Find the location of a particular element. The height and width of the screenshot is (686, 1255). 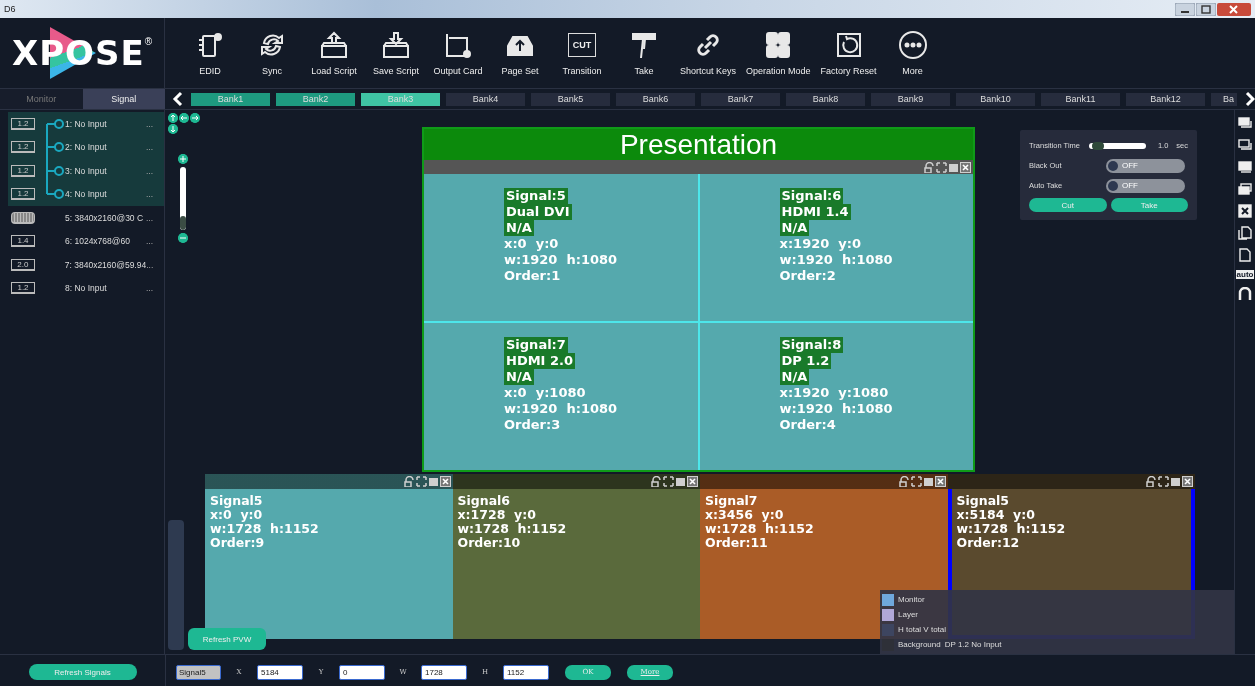

bank-tab: Ba is located at coordinates (1224, 99).